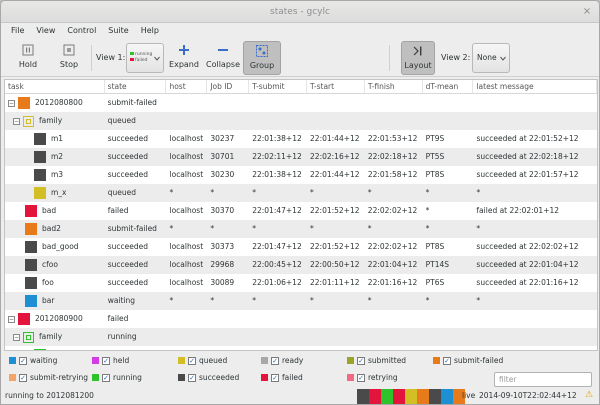 This screenshot has height=405, width=600. Describe the element at coordinates (150, 31) in the screenshot. I see `menu-help: Help` at that location.